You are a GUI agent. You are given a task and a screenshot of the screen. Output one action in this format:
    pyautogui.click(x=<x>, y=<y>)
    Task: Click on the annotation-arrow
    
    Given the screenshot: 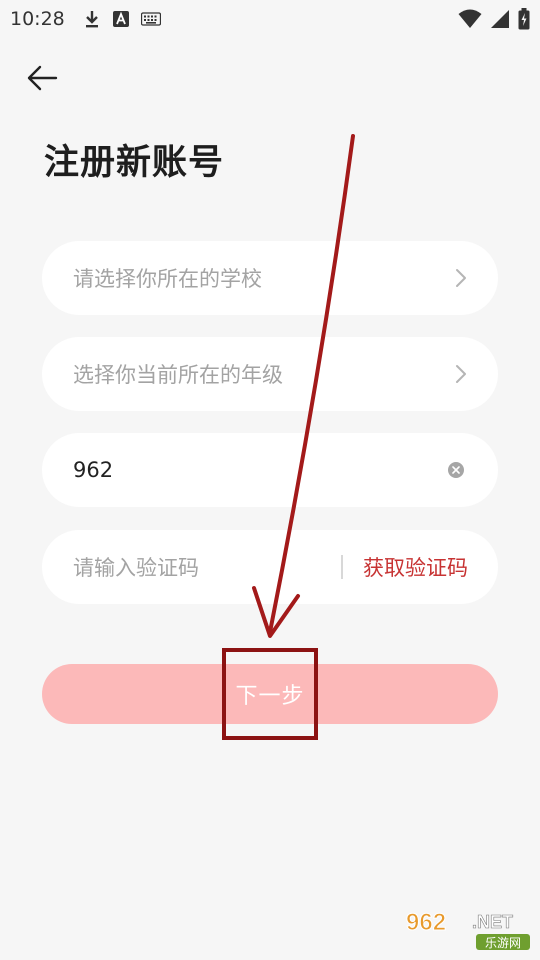 What is the action you would take?
    pyautogui.click(x=303, y=386)
    